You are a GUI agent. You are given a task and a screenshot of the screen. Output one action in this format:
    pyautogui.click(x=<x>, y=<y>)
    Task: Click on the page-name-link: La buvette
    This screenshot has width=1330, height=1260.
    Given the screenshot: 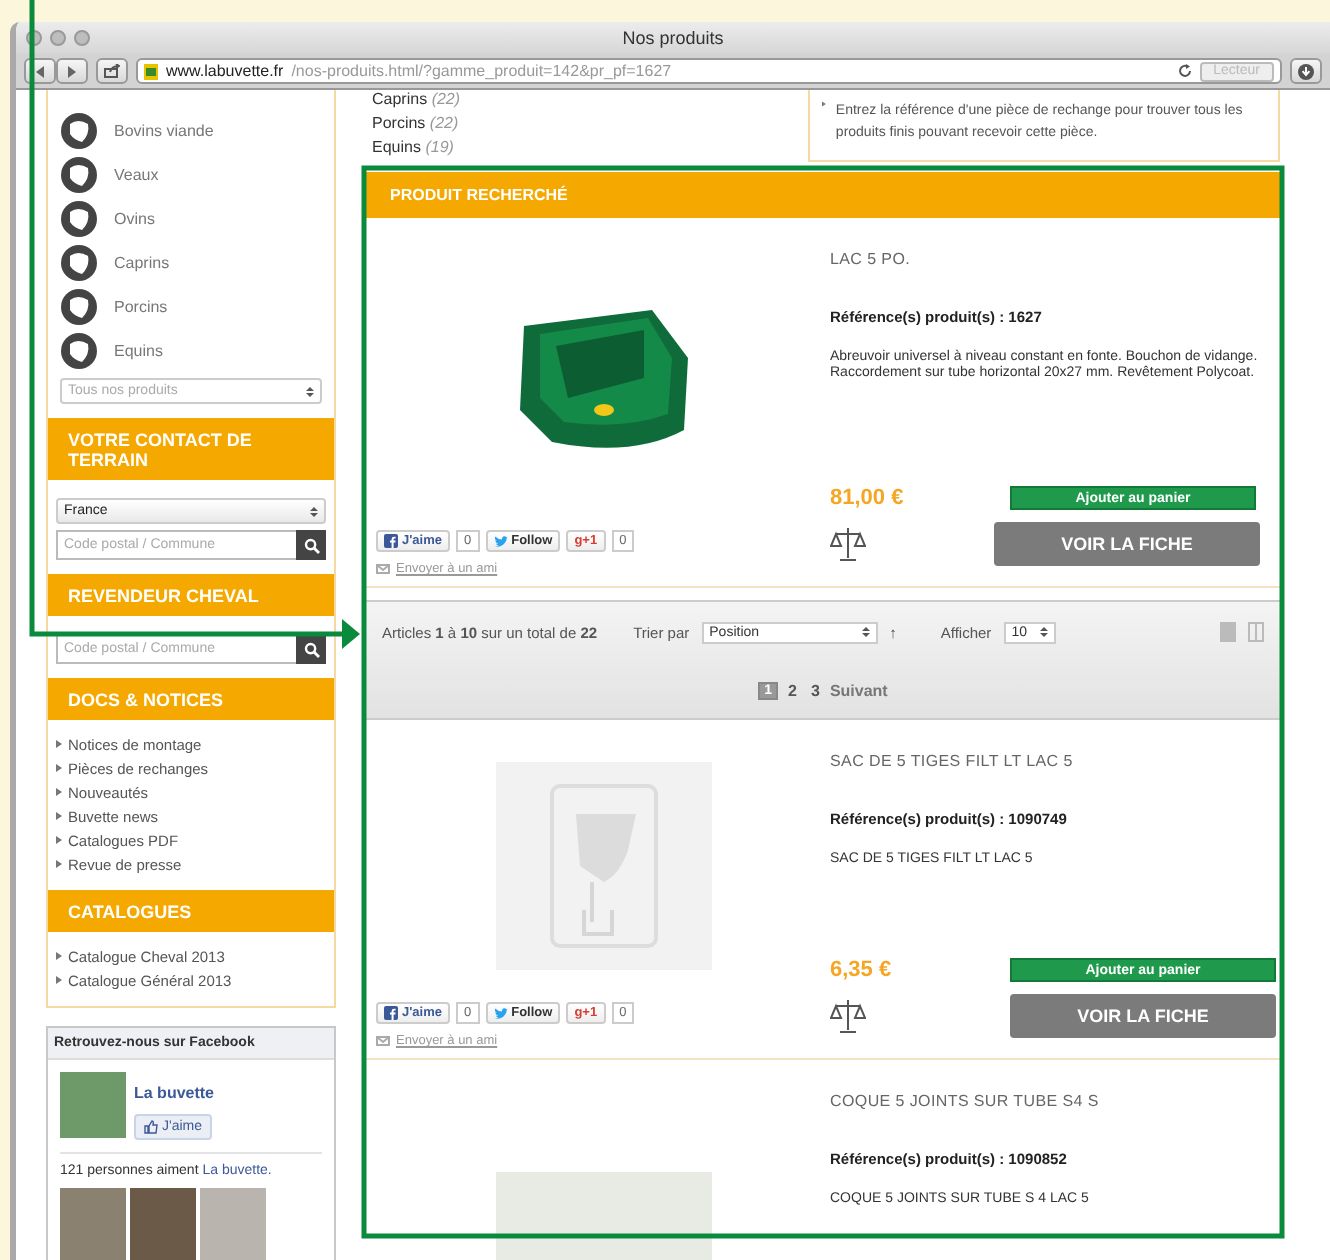 What is the action you would take?
    pyautogui.click(x=174, y=1093)
    